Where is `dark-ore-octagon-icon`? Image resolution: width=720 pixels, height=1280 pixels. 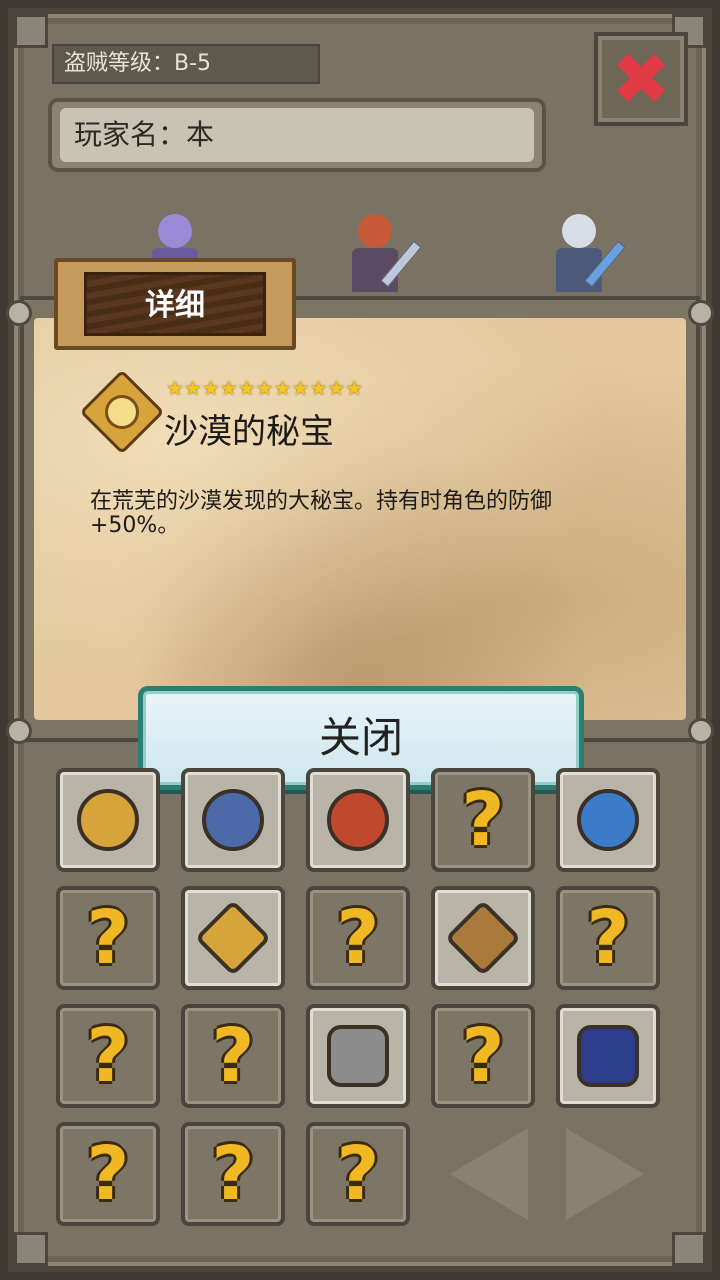
dark-ore-octagon-icon is located at coordinates (608, 1056).